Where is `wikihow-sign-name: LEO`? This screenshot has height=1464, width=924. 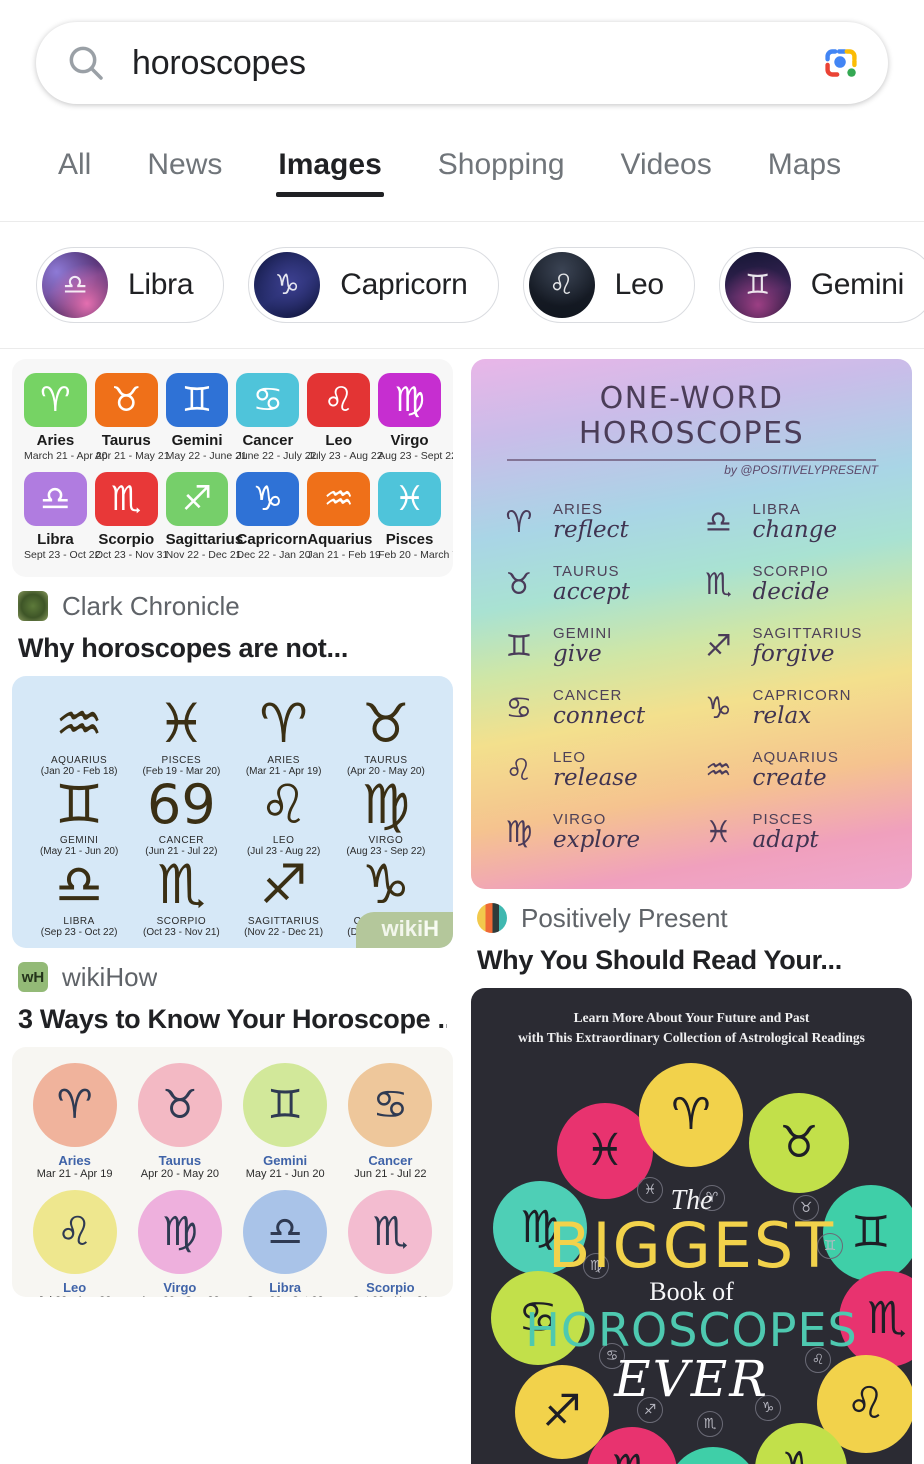
wikihow-sign-name: LEO is located at coordinates (283, 841).